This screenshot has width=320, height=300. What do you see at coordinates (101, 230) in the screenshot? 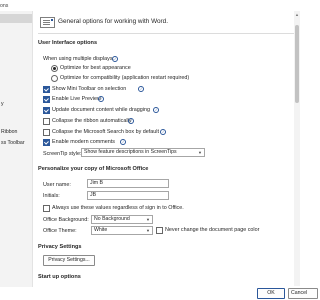
I see `office-theme-value: White` at bounding box center [101, 230].